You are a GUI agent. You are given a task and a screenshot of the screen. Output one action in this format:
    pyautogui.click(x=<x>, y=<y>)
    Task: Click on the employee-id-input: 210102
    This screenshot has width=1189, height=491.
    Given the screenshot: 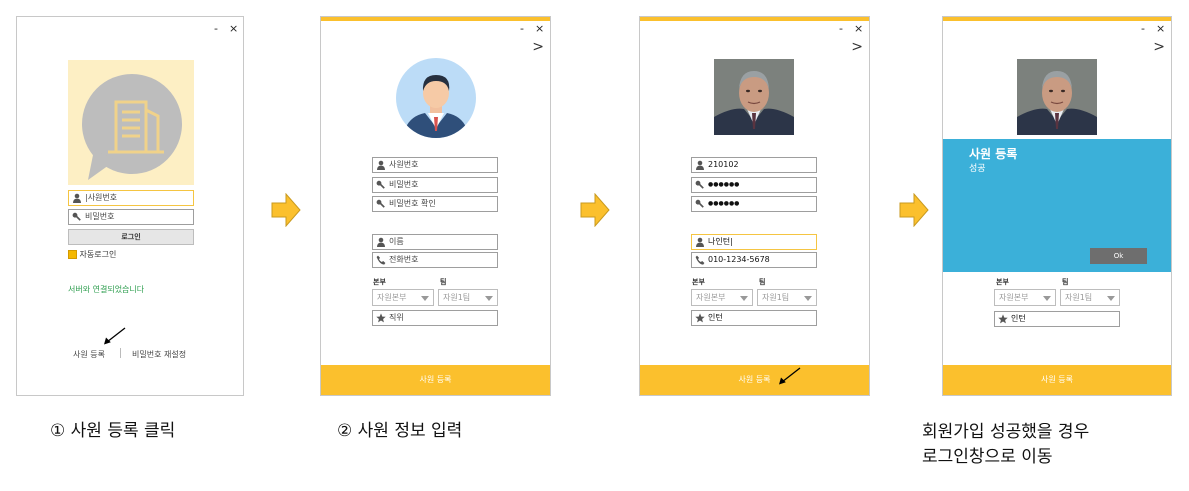 What is the action you would take?
    pyautogui.click(x=754, y=165)
    